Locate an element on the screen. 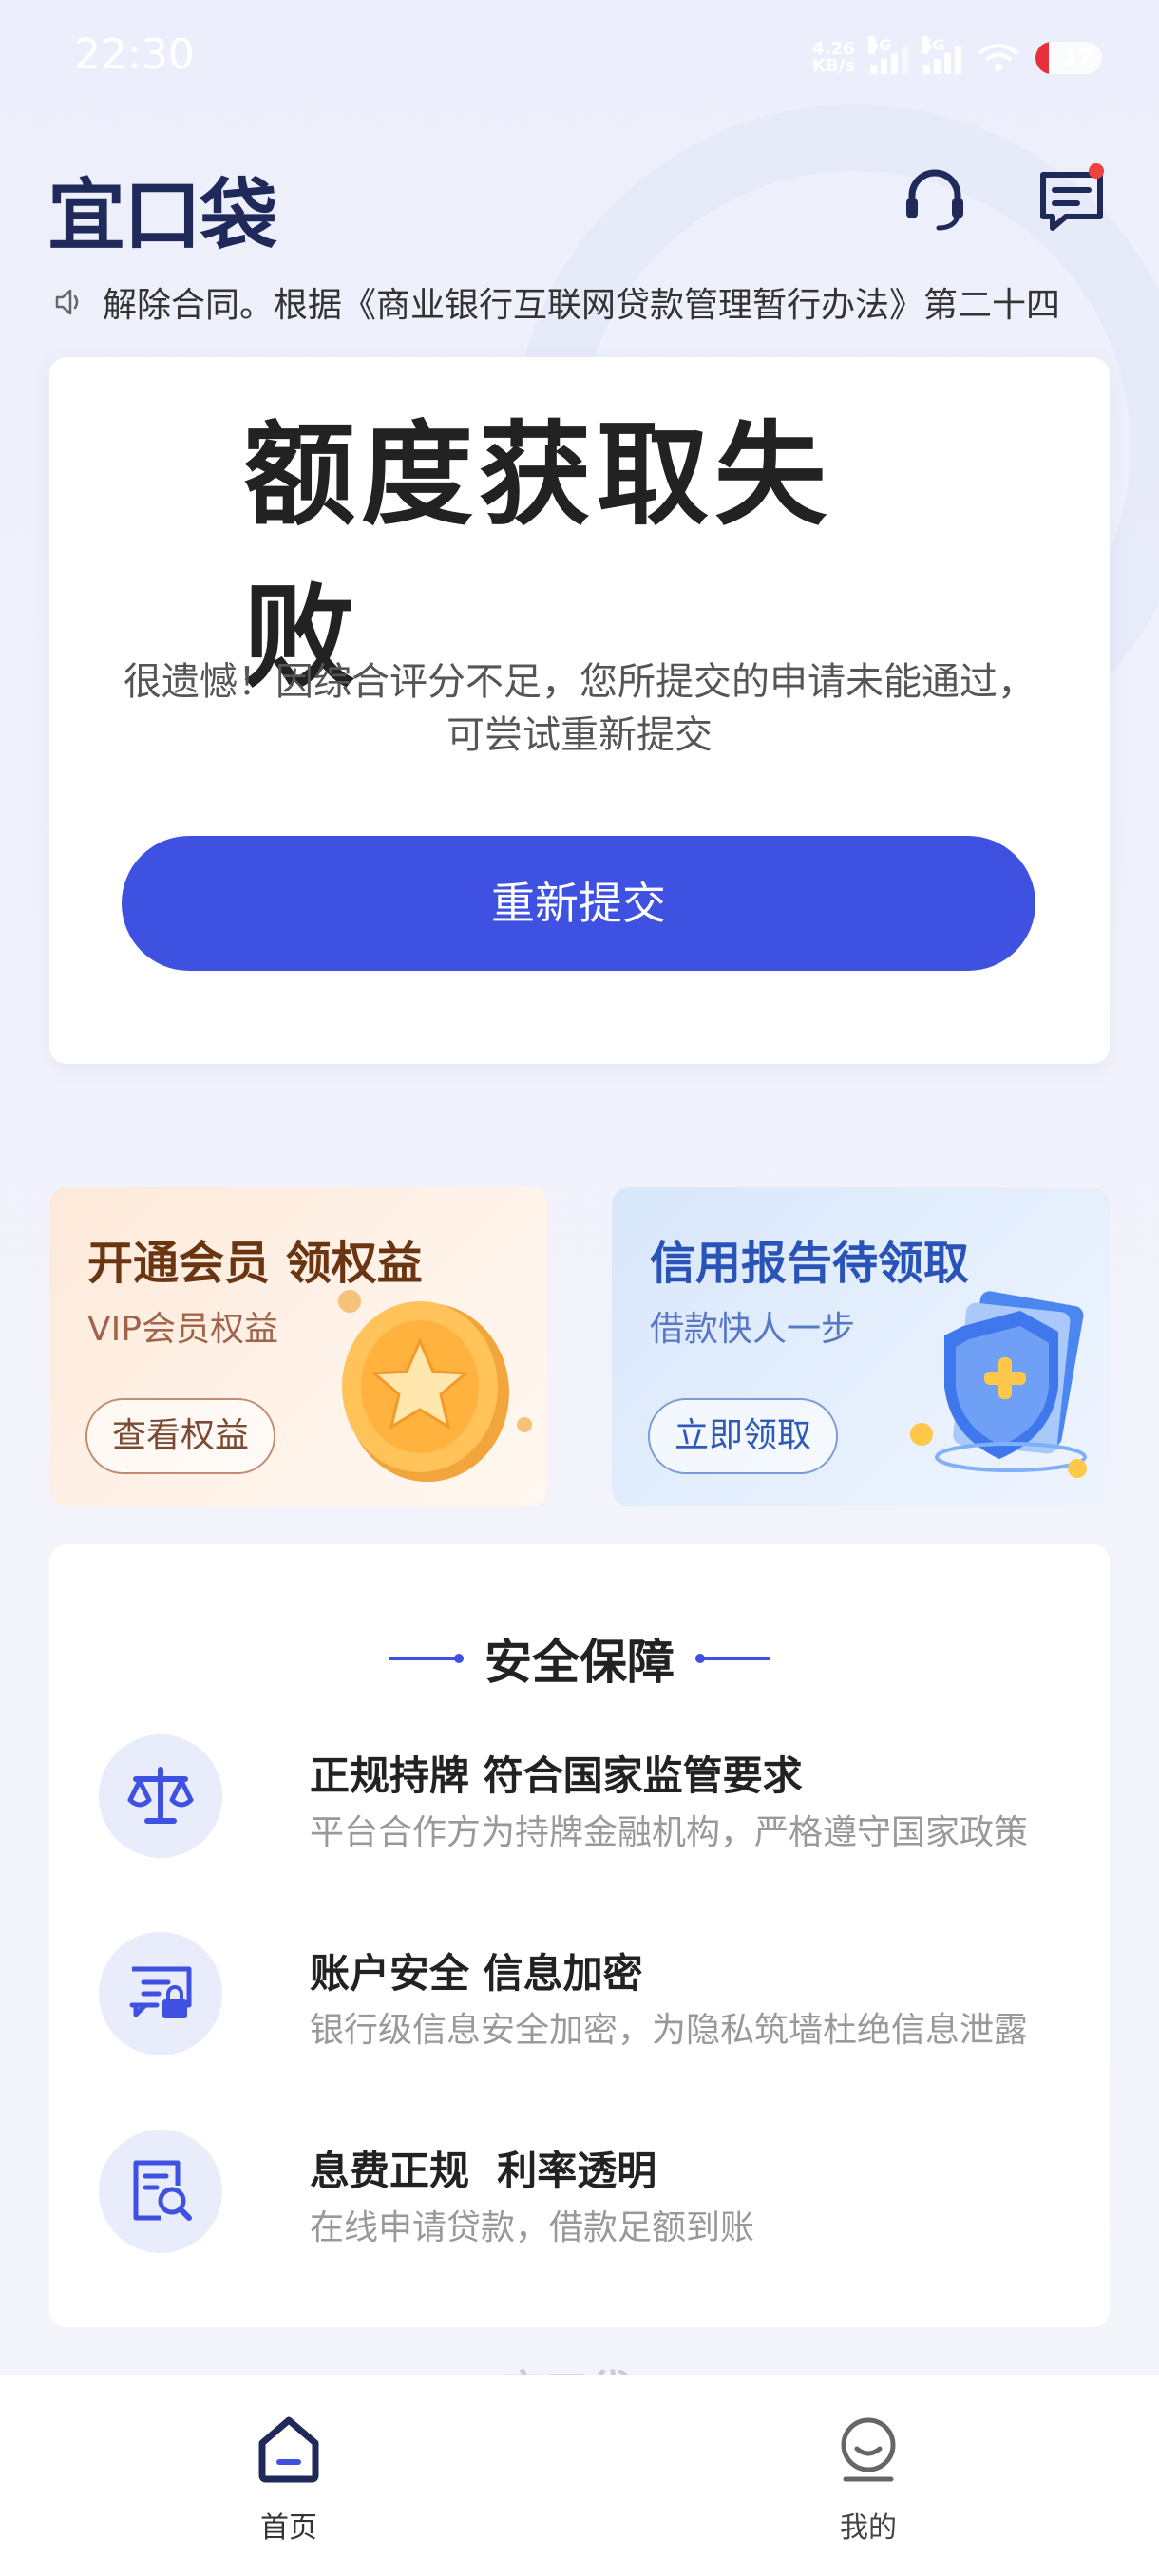  headset-icon is located at coordinates (934, 200).